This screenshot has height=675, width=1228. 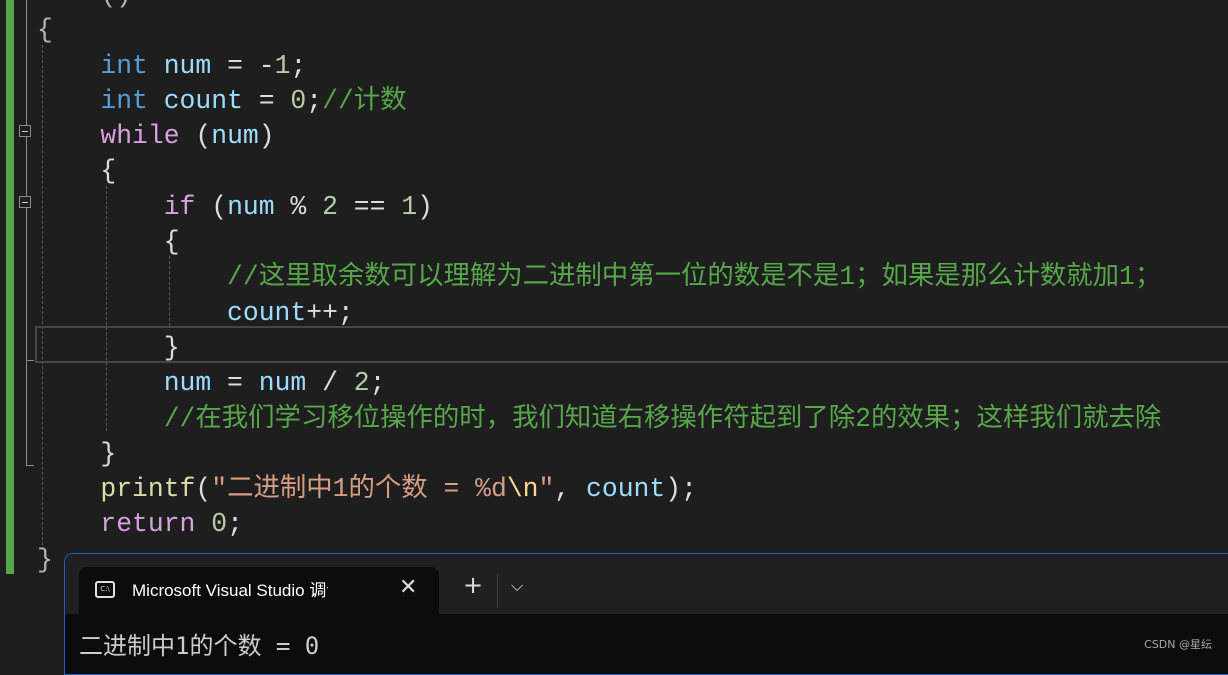 What do you see at coordinates (473, 585) in the screenshot?
I see `new-tab-button: +` at bounding box center [473, 585].